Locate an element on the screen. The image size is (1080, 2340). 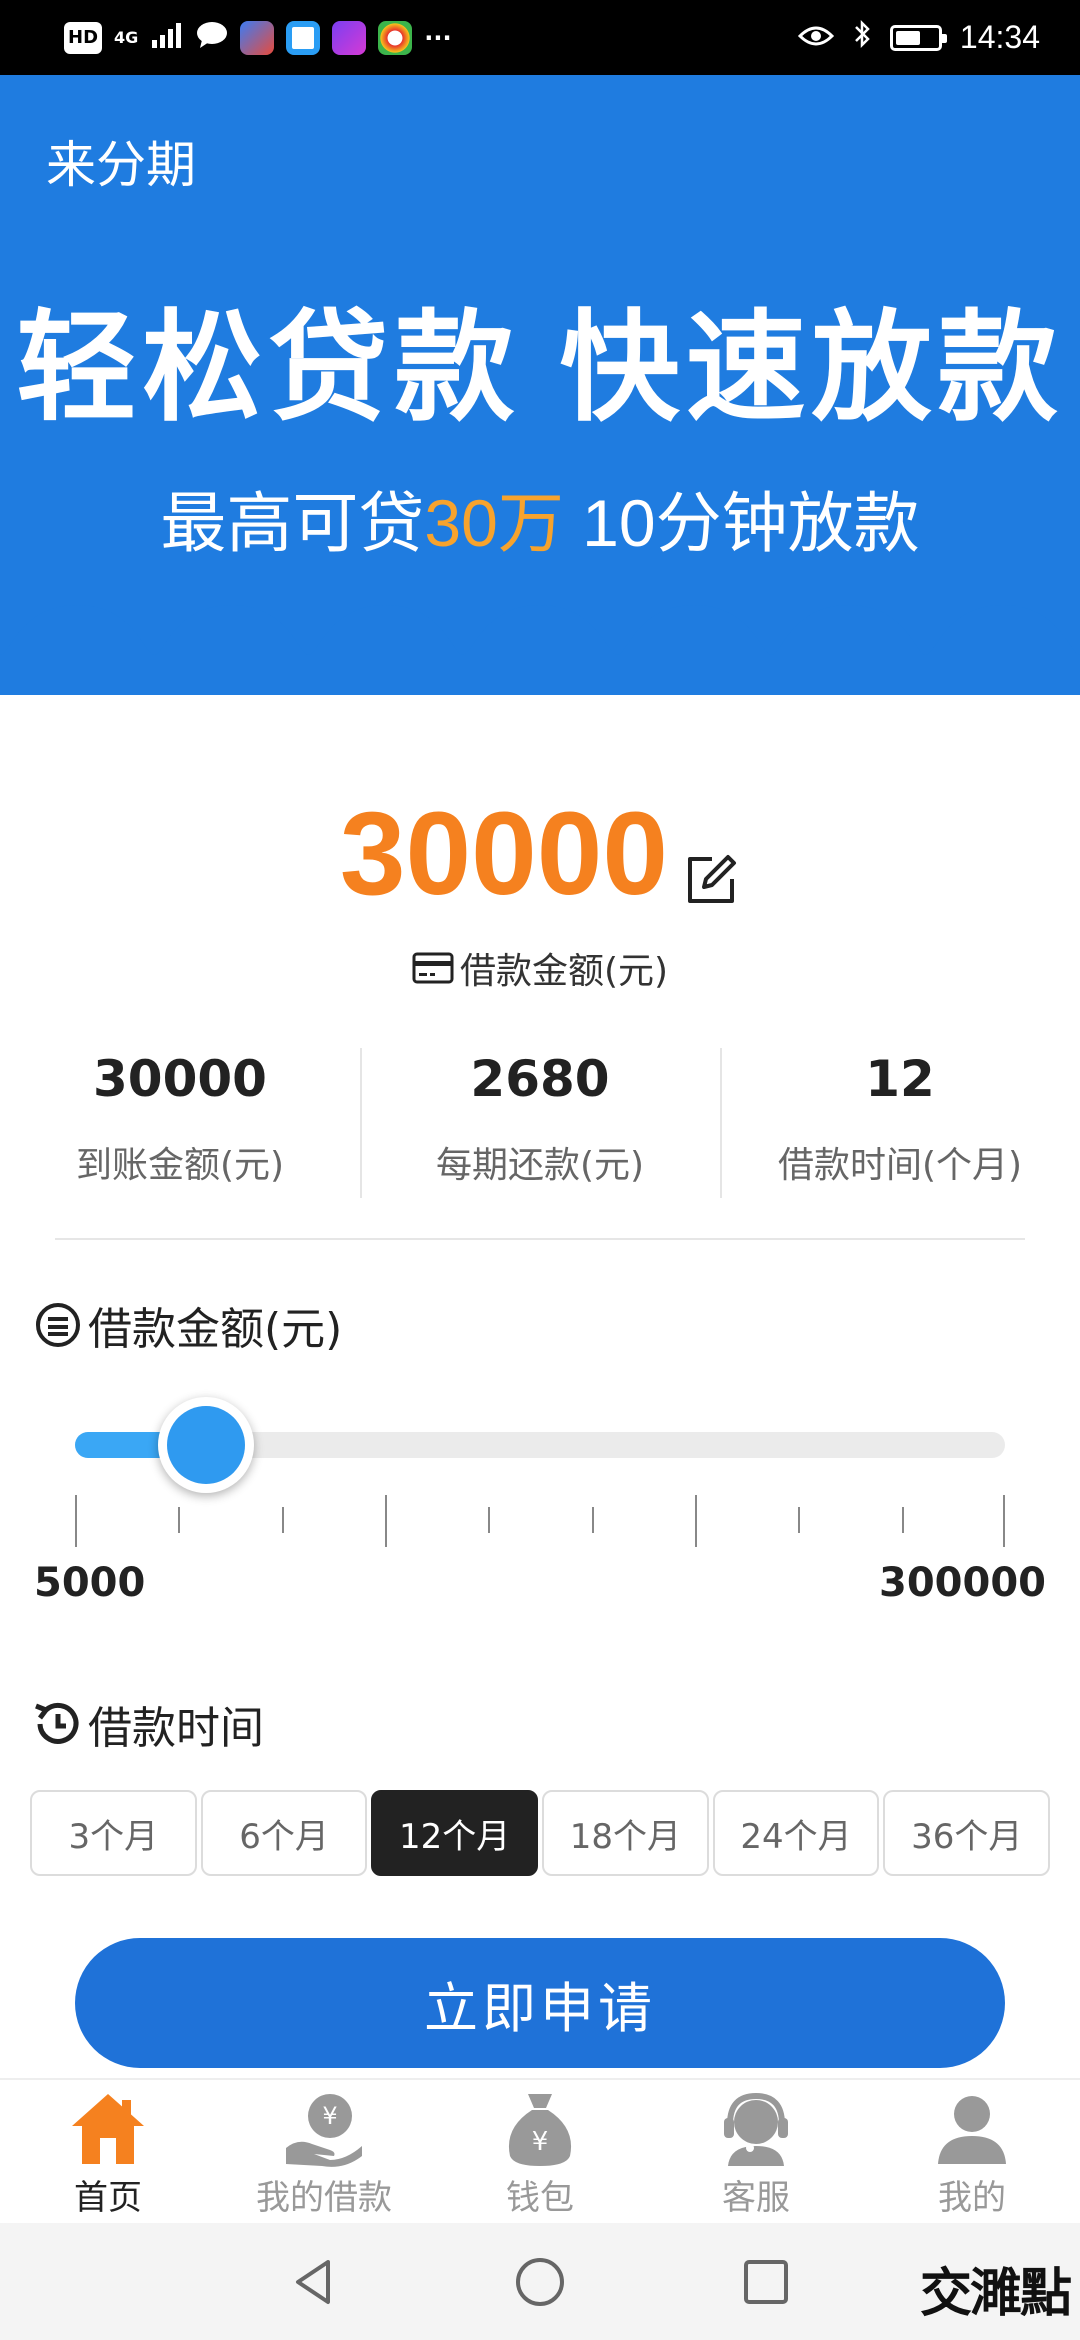
recents-square-icon is located at coordinates (766, 2282).